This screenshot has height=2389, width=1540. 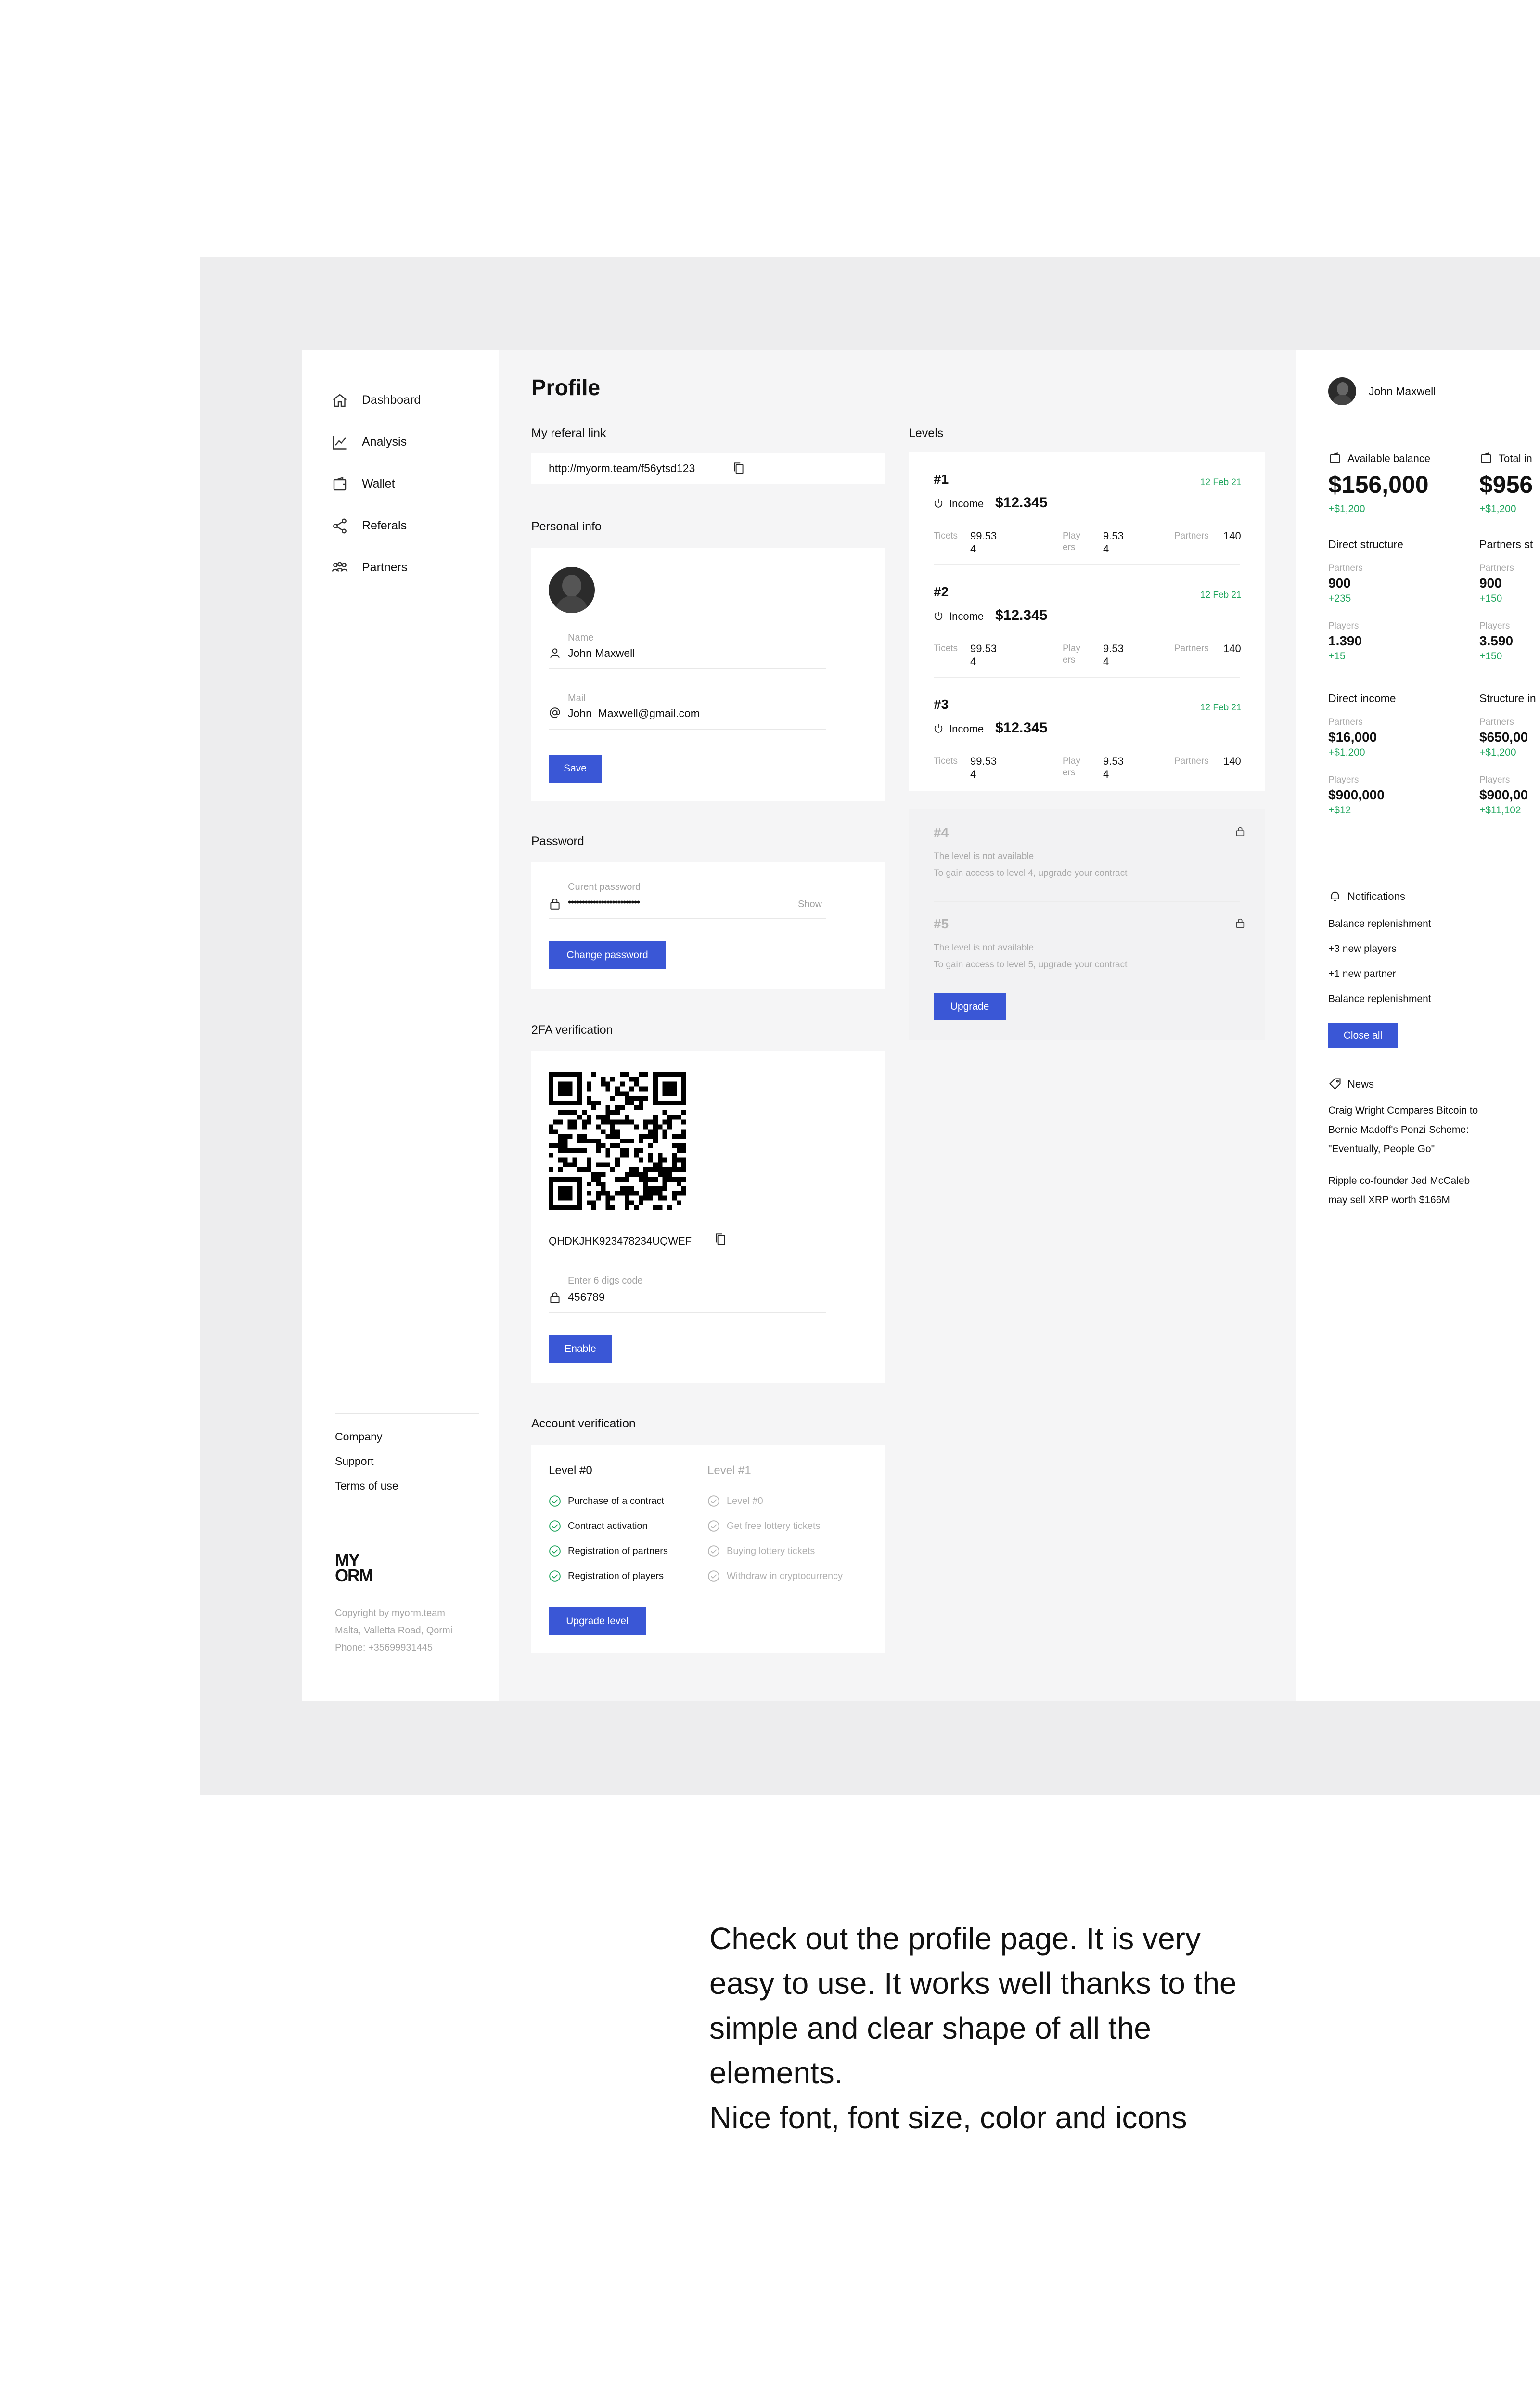 What do you see at coordinates (1496, 568) in the screenshot?
I see `stat-label: Partners` at bounding box center [1496, 568].